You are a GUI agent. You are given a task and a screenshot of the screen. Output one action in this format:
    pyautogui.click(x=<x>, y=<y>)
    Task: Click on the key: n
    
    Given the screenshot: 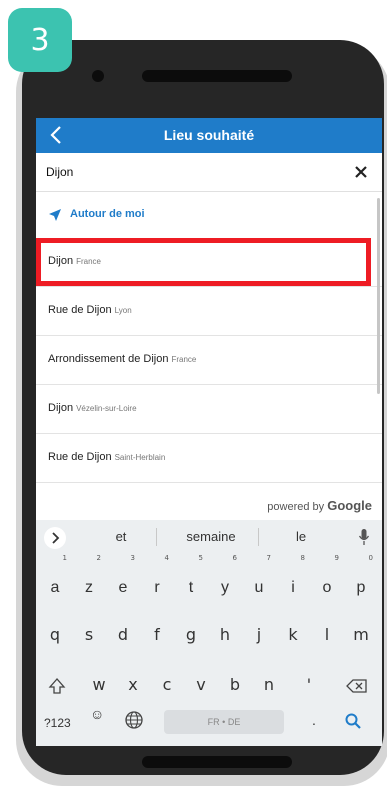 What is the action you would take?
    pyautogui.click(x=269, y=685)
    